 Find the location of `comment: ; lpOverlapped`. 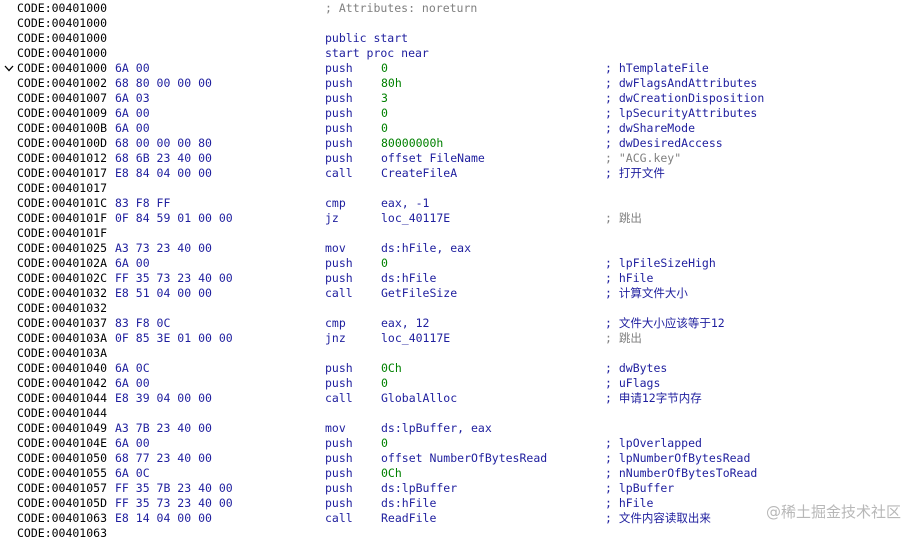

comment: ; lpOverlapped is located at coordinates (653, 443).